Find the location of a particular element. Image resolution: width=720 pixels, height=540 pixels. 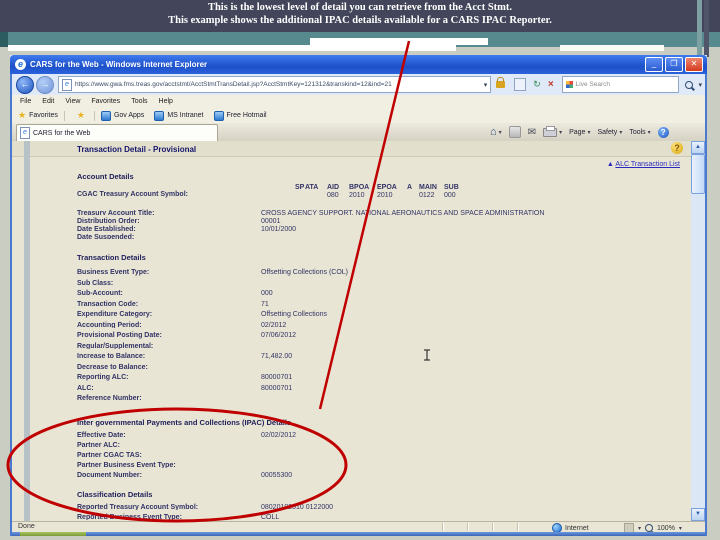

help-icon: ? is located at coordinates (677, 148).